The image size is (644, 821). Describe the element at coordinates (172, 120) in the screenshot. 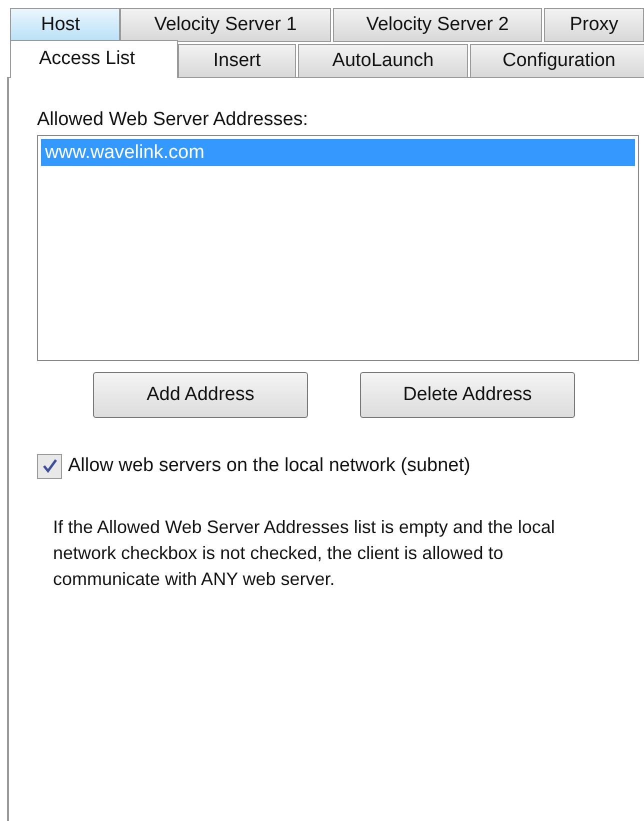

I see `list-label: Allowed Web Server Addresses:` at that location.